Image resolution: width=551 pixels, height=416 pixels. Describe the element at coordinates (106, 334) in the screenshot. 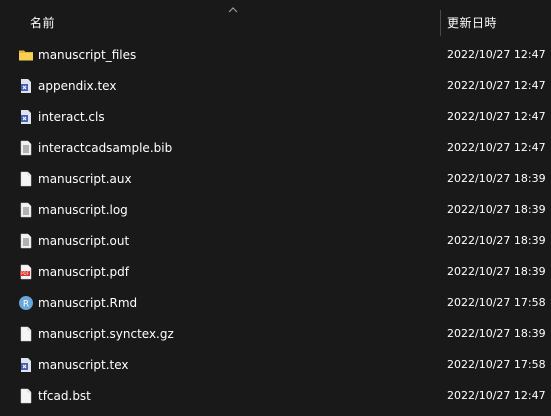

I see `file-name: manuscript.synctex.gz` at that location.